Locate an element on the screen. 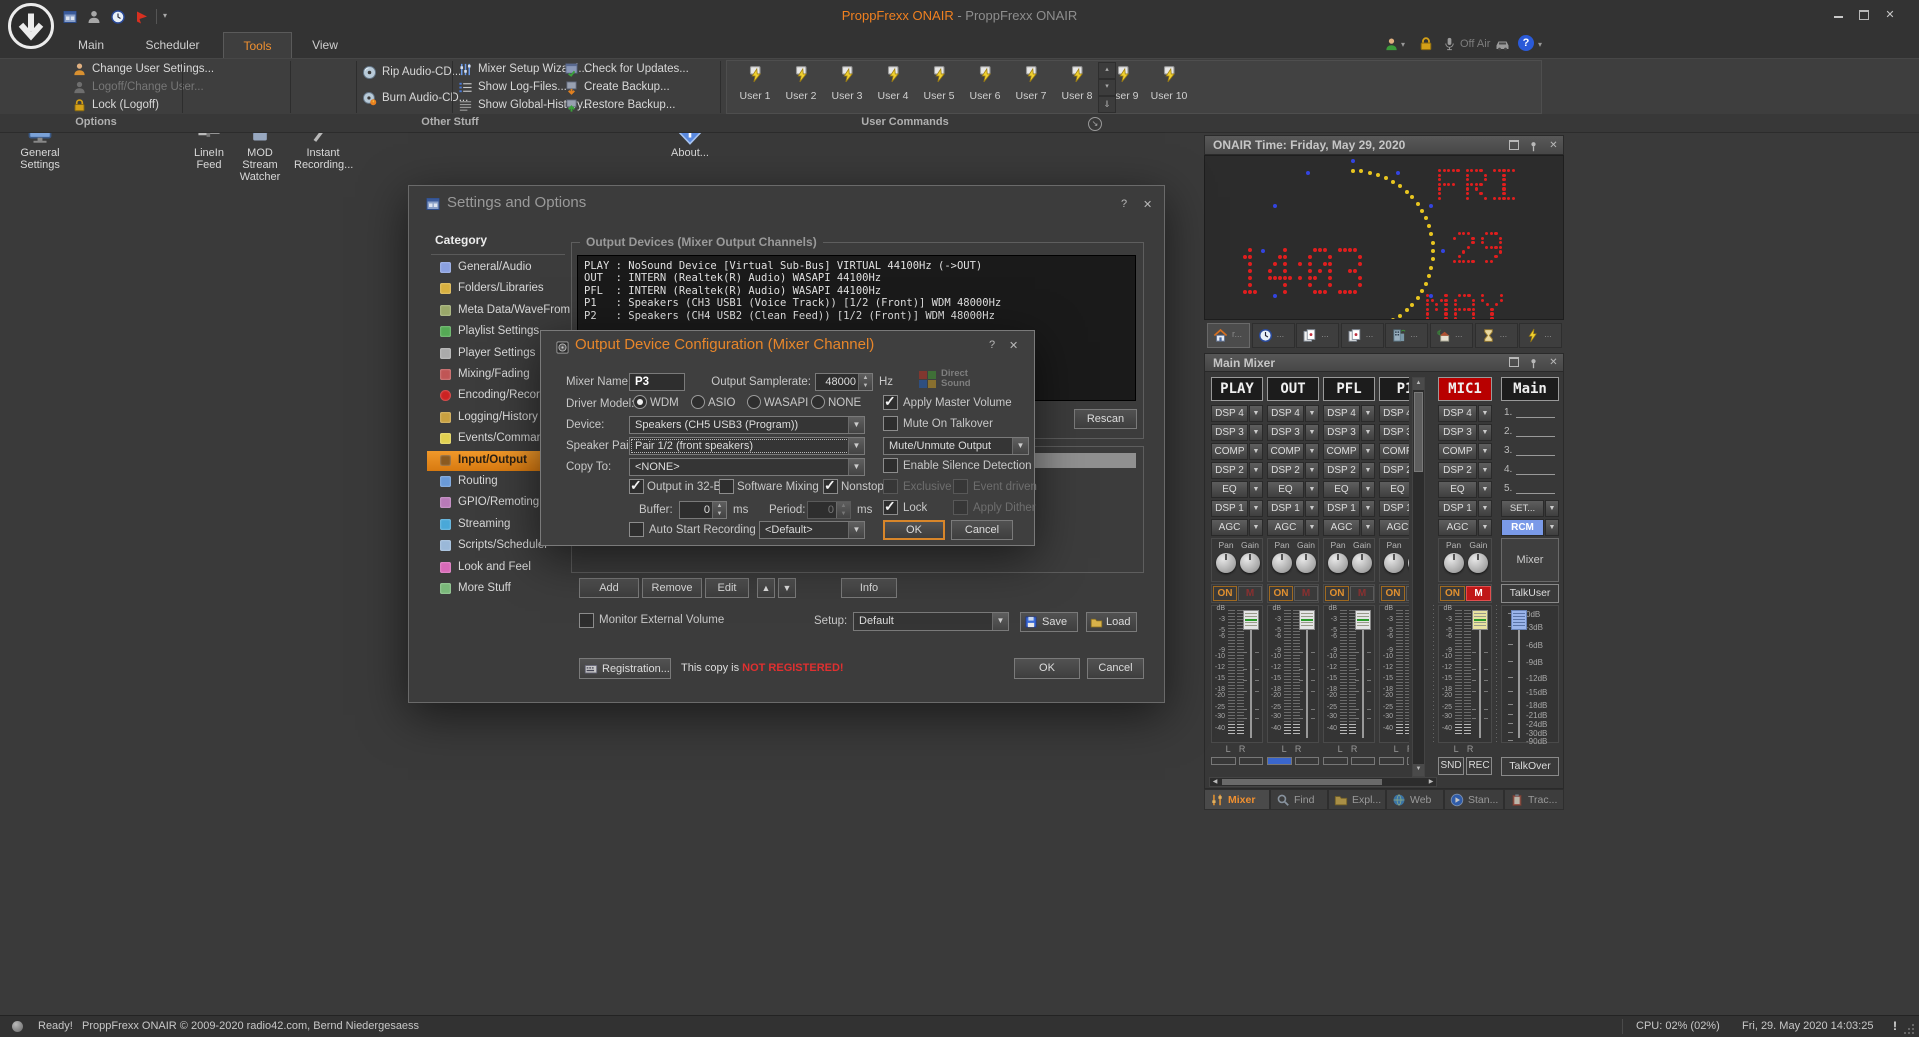  apply-dither-checkbox is located at coordinates (960, 507).